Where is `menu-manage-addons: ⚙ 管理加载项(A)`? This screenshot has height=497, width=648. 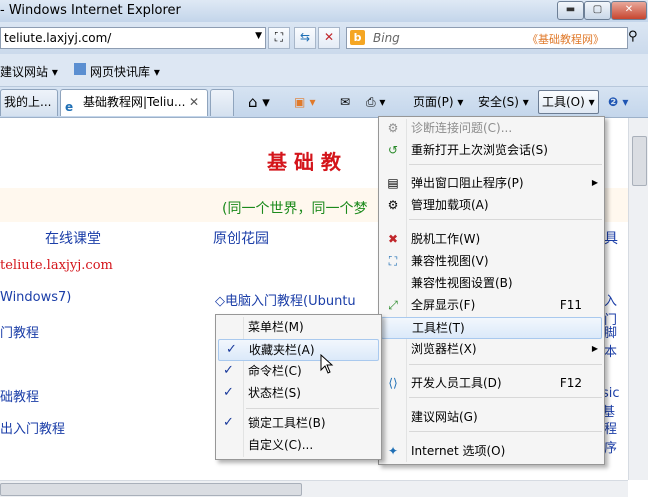 menu-manage-addons: ⚙ 管理加载项(A) is located at coordinates (491, 205).